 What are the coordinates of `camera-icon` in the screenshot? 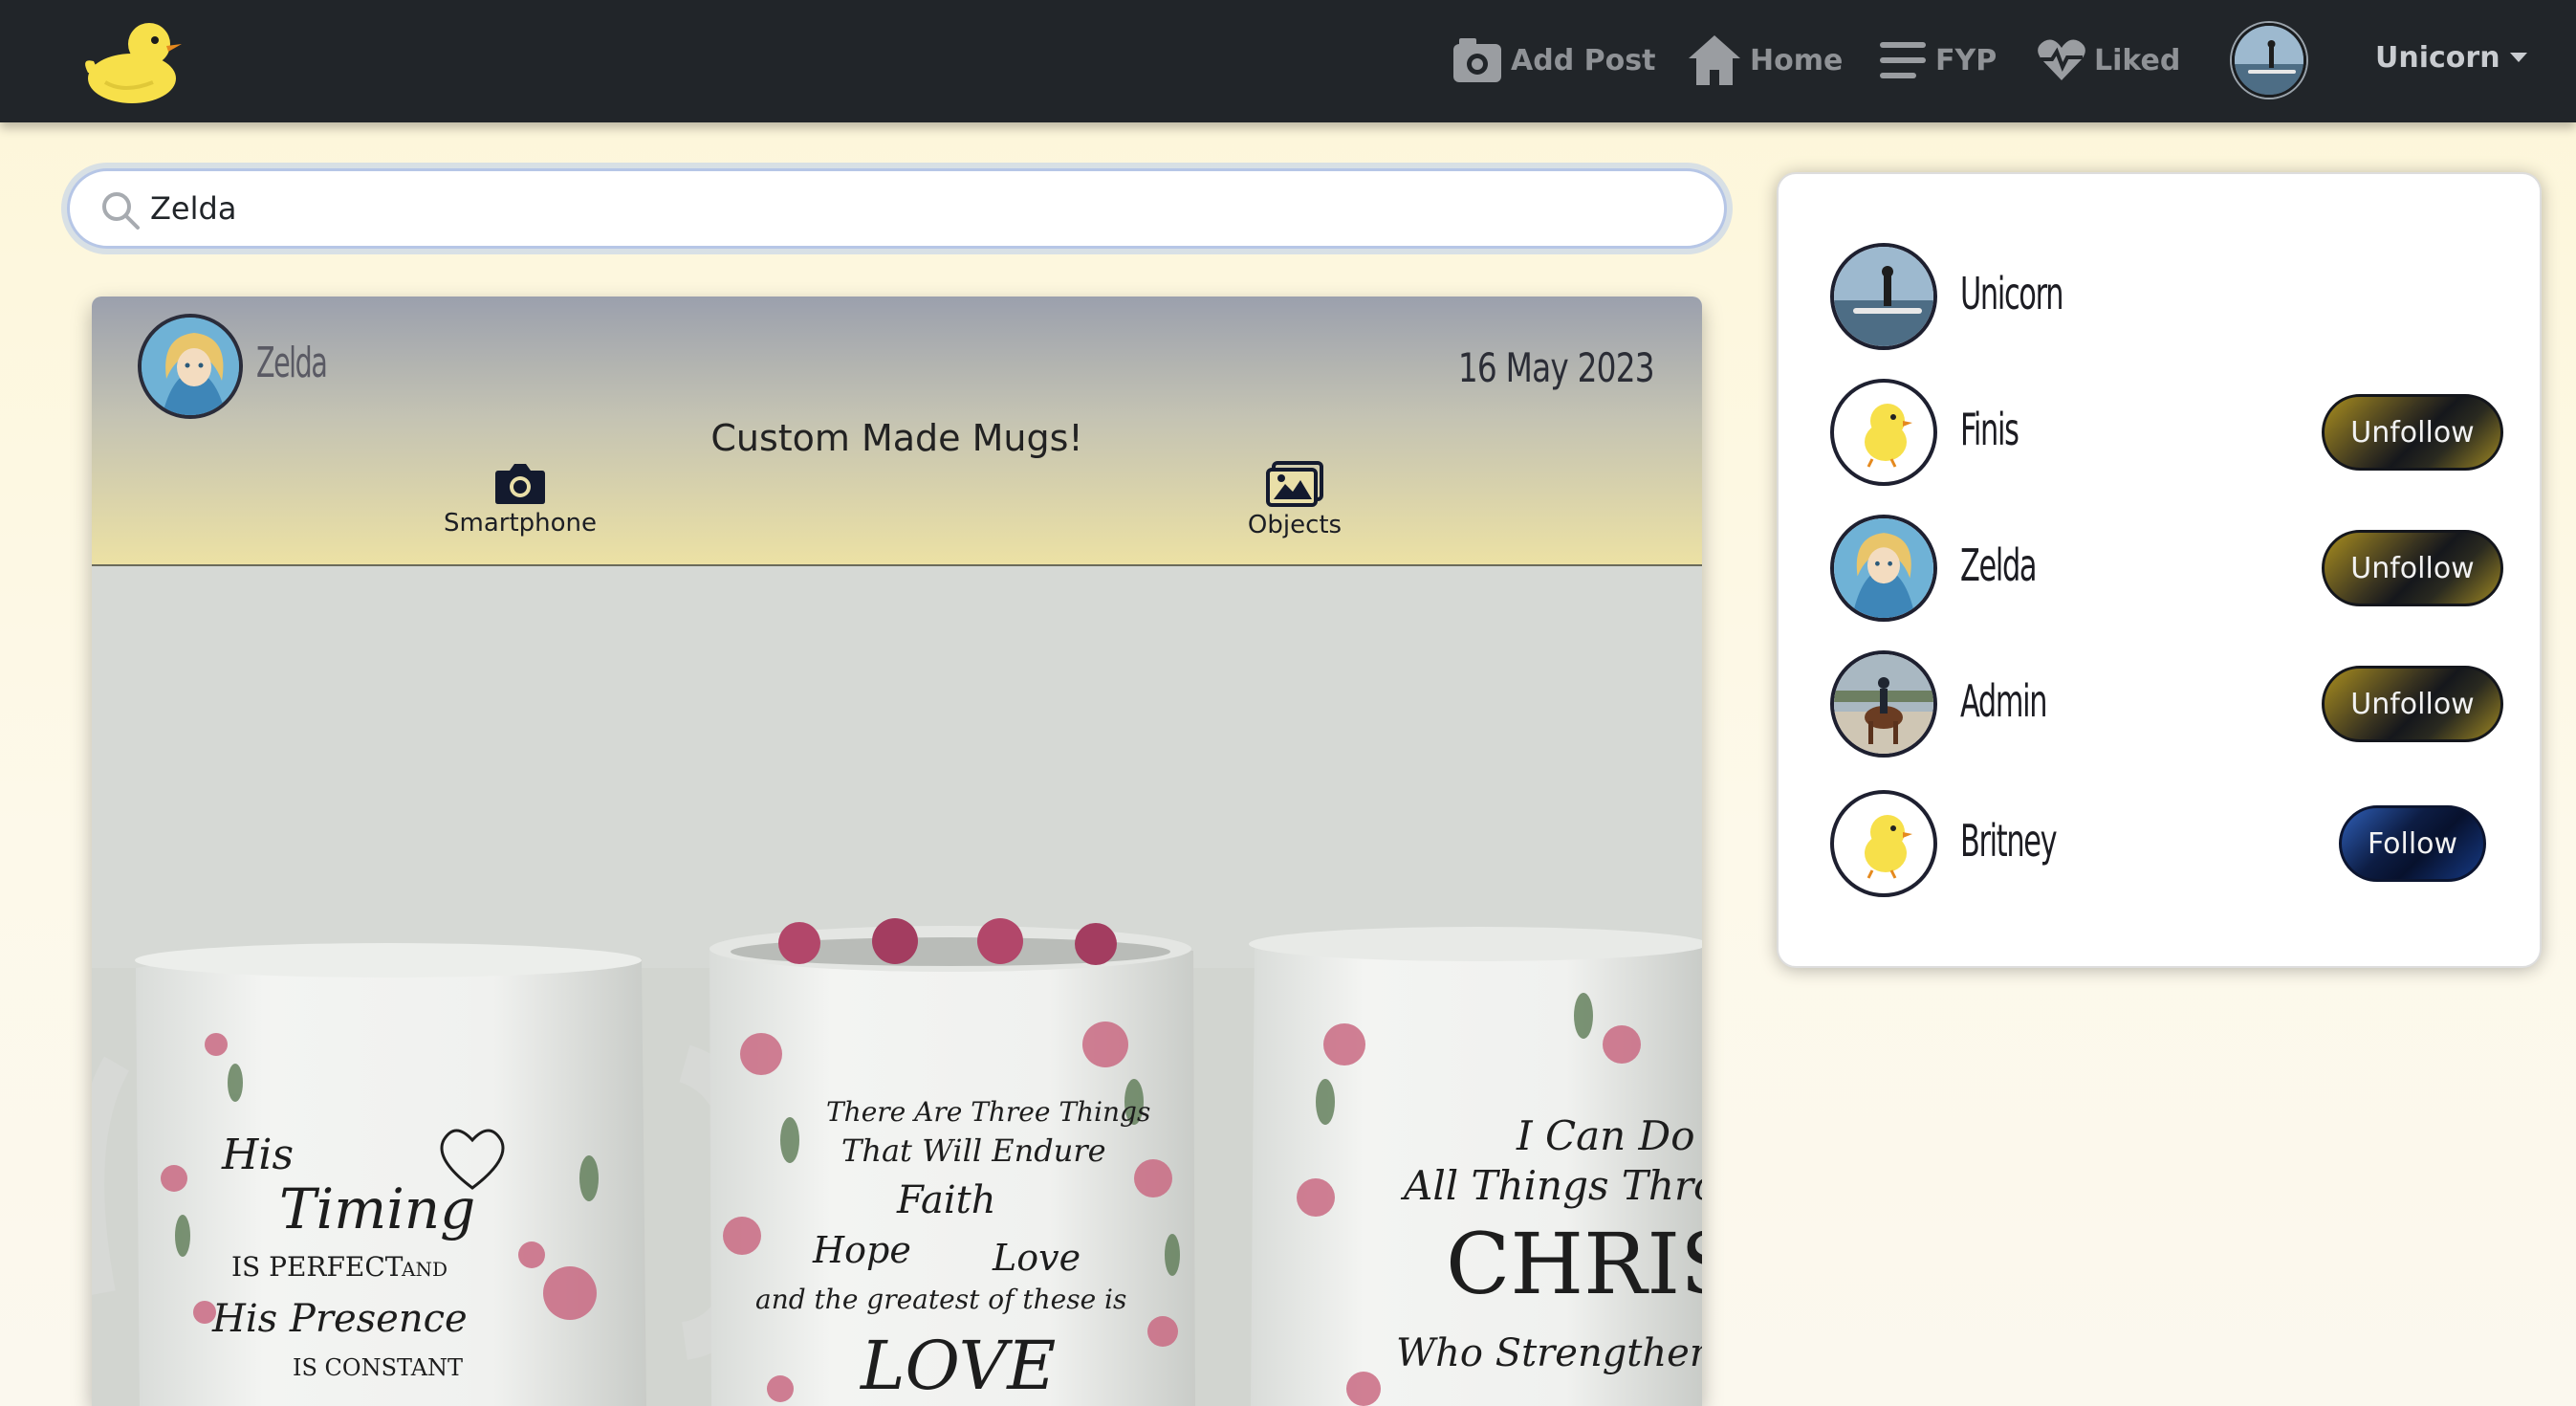 It's located at (520, 484).